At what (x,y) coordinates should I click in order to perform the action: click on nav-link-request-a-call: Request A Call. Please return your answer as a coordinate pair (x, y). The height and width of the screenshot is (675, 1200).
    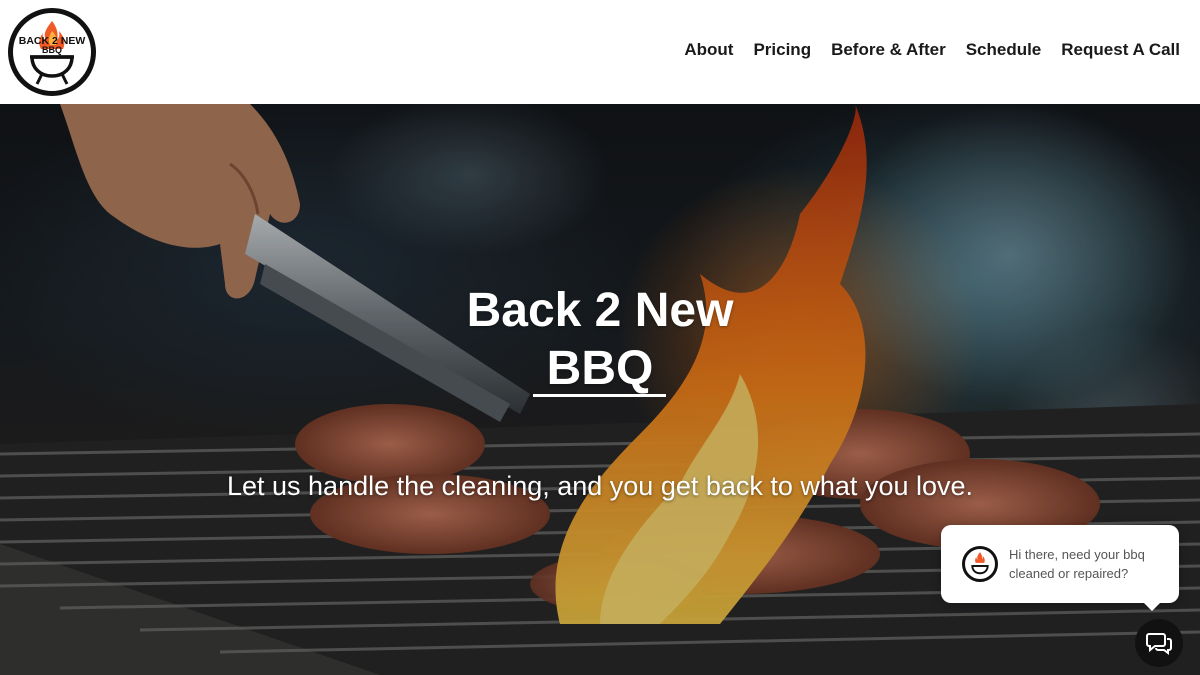
    Looking at the image, I should click on (1120, 50).